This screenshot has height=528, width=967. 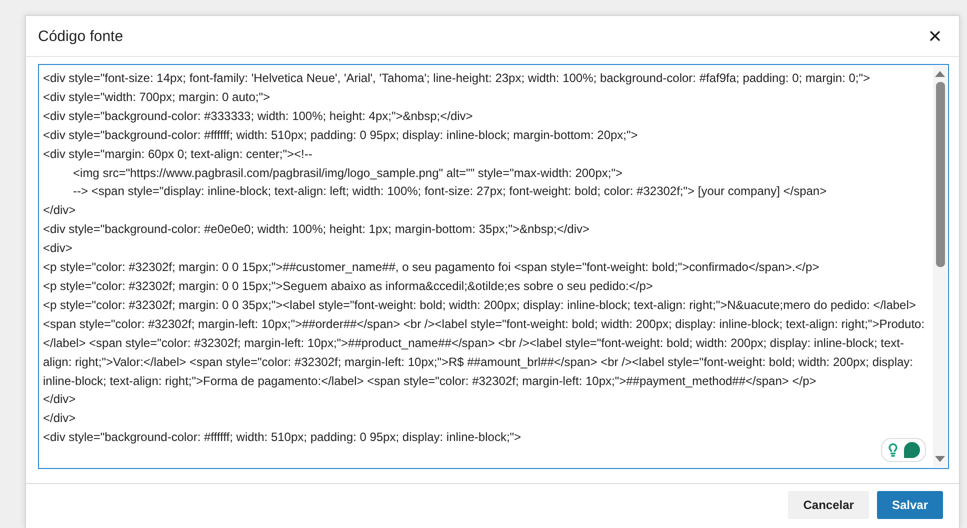 What do you see at coordinates (940, 459) in the screenshot?
I see `scroll-down-icon` at bounding box center [940, 459].